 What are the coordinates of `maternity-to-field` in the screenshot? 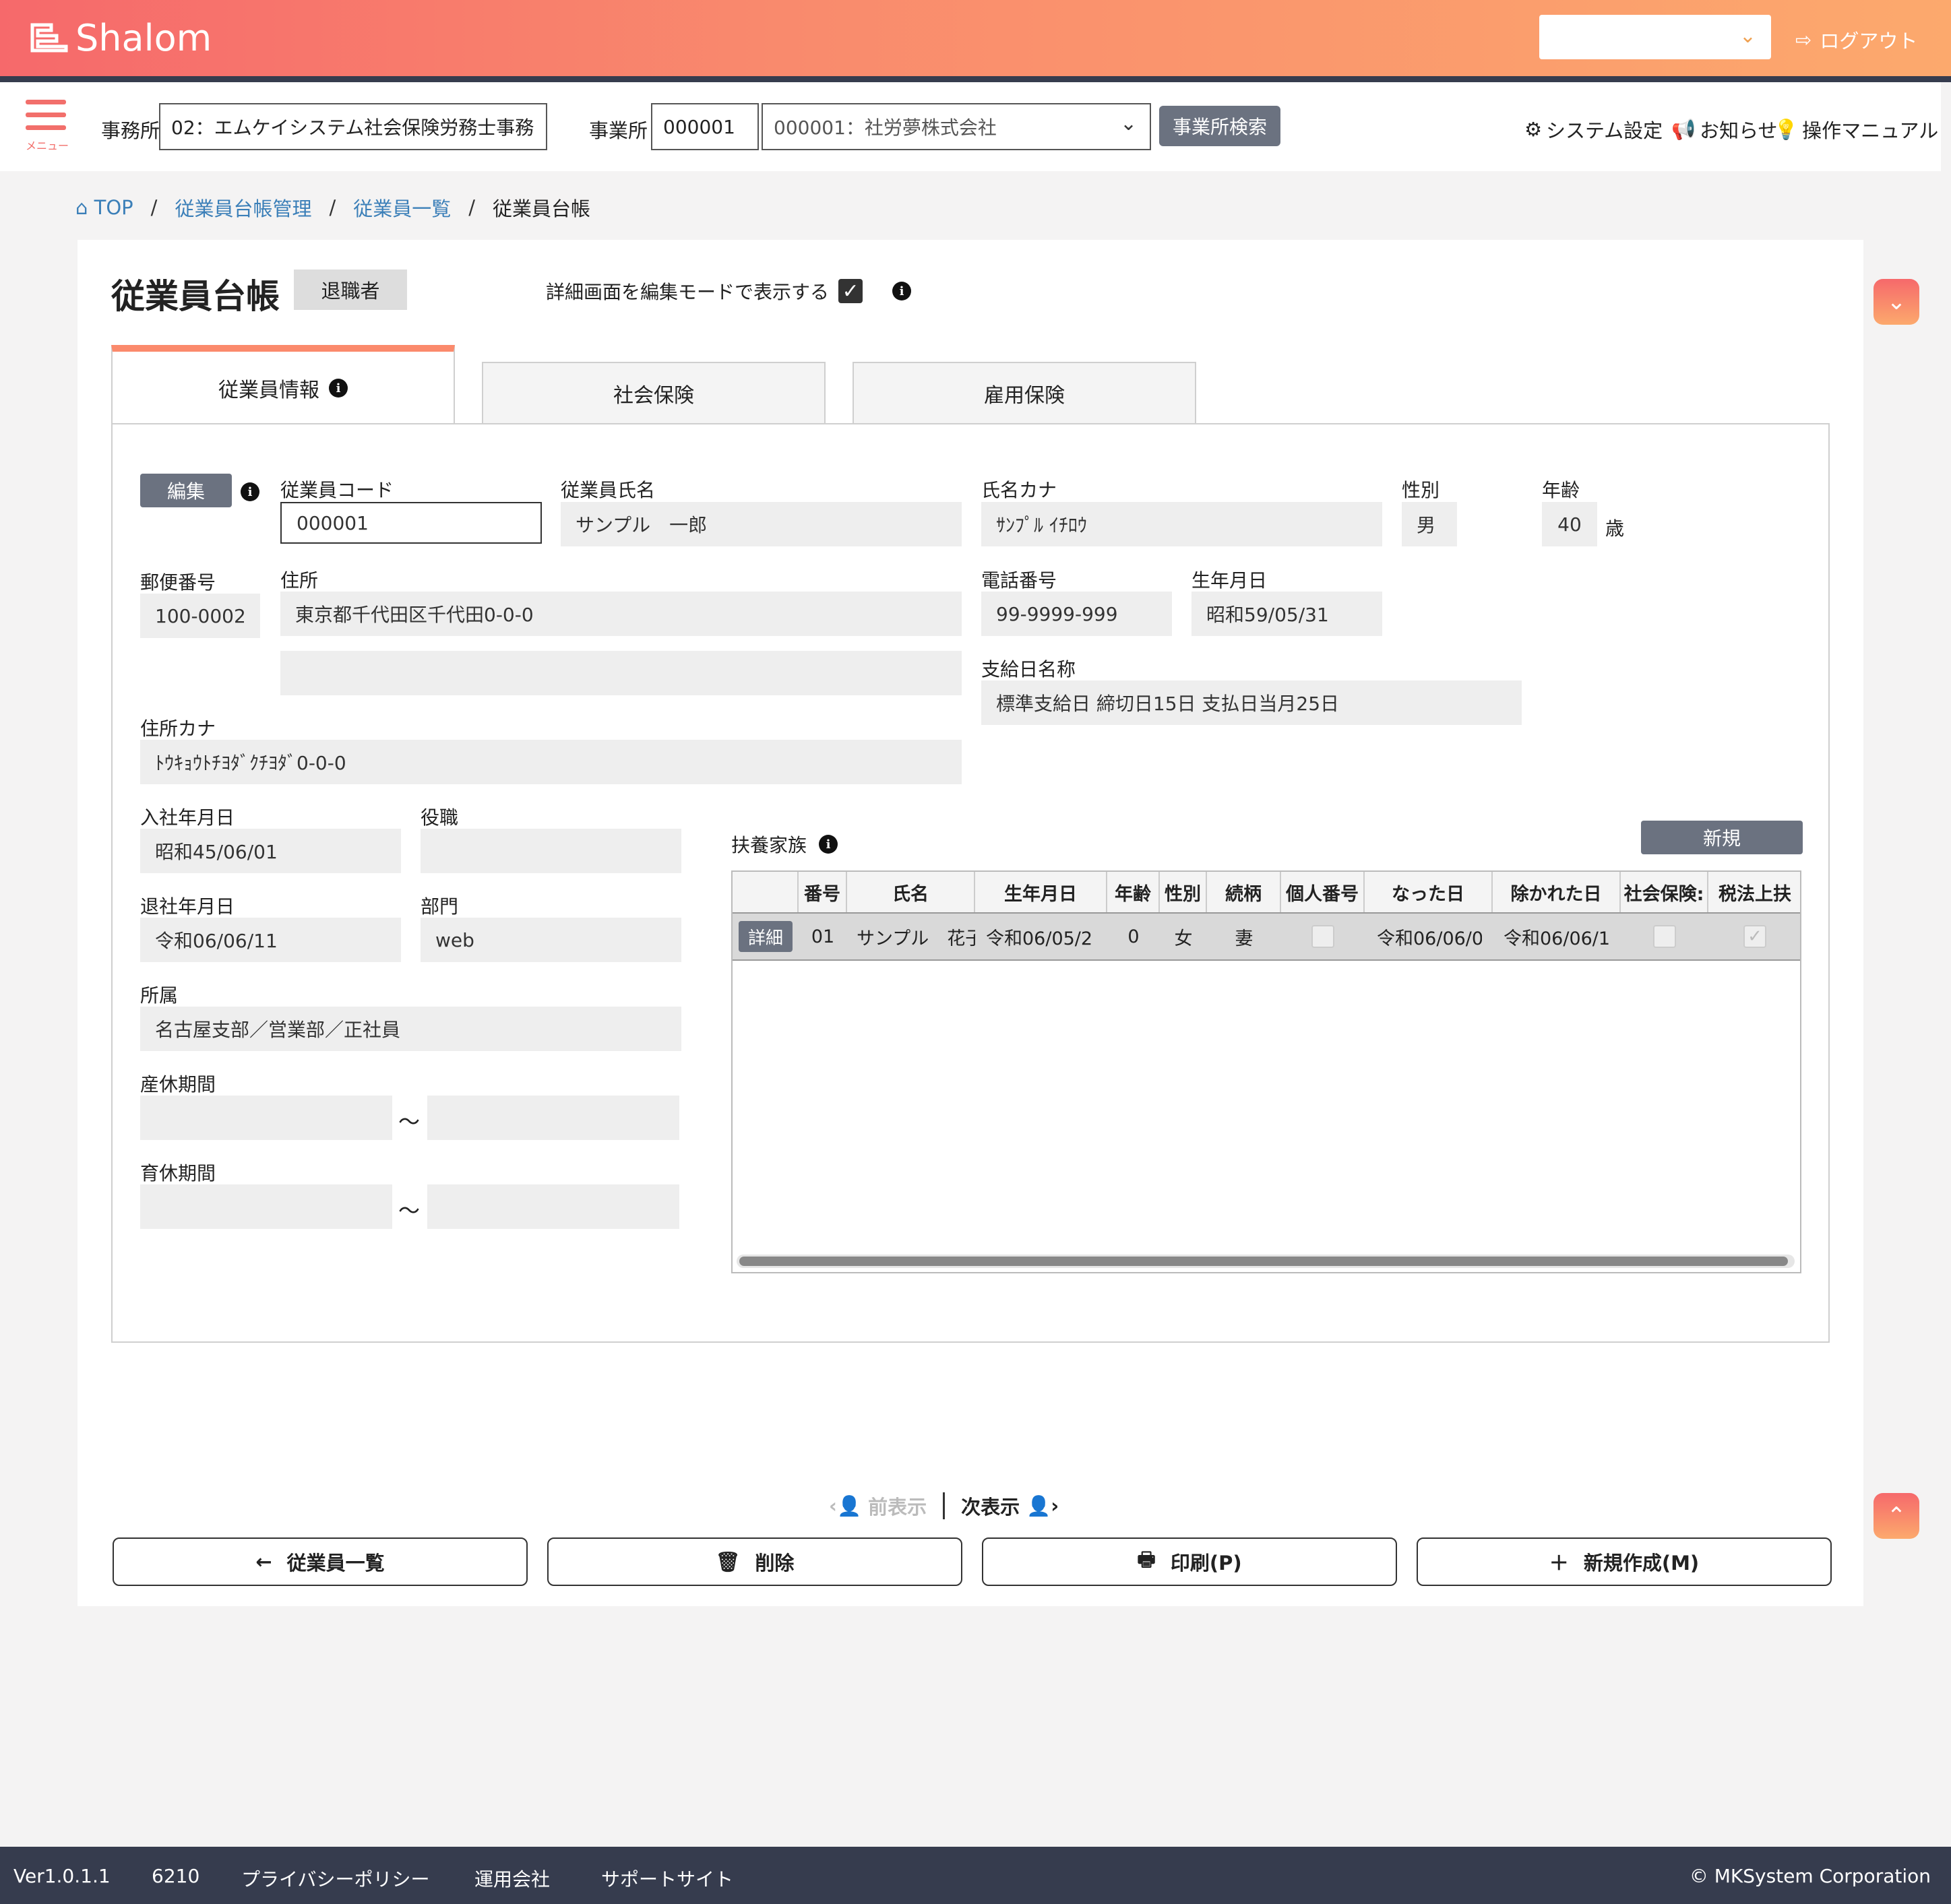 It's located at (553, 1118).